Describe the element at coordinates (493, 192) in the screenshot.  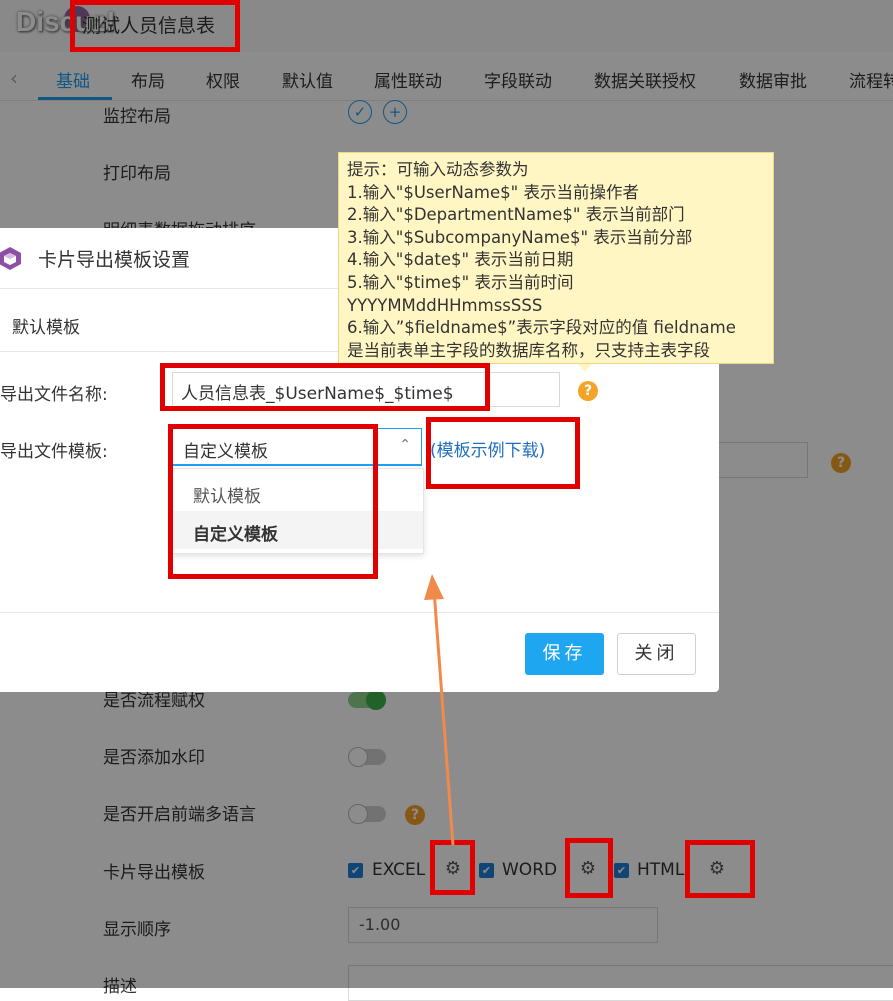
I see `tooltip-line: 1.输入"$UserName$" 表示当前操作者` at that location.